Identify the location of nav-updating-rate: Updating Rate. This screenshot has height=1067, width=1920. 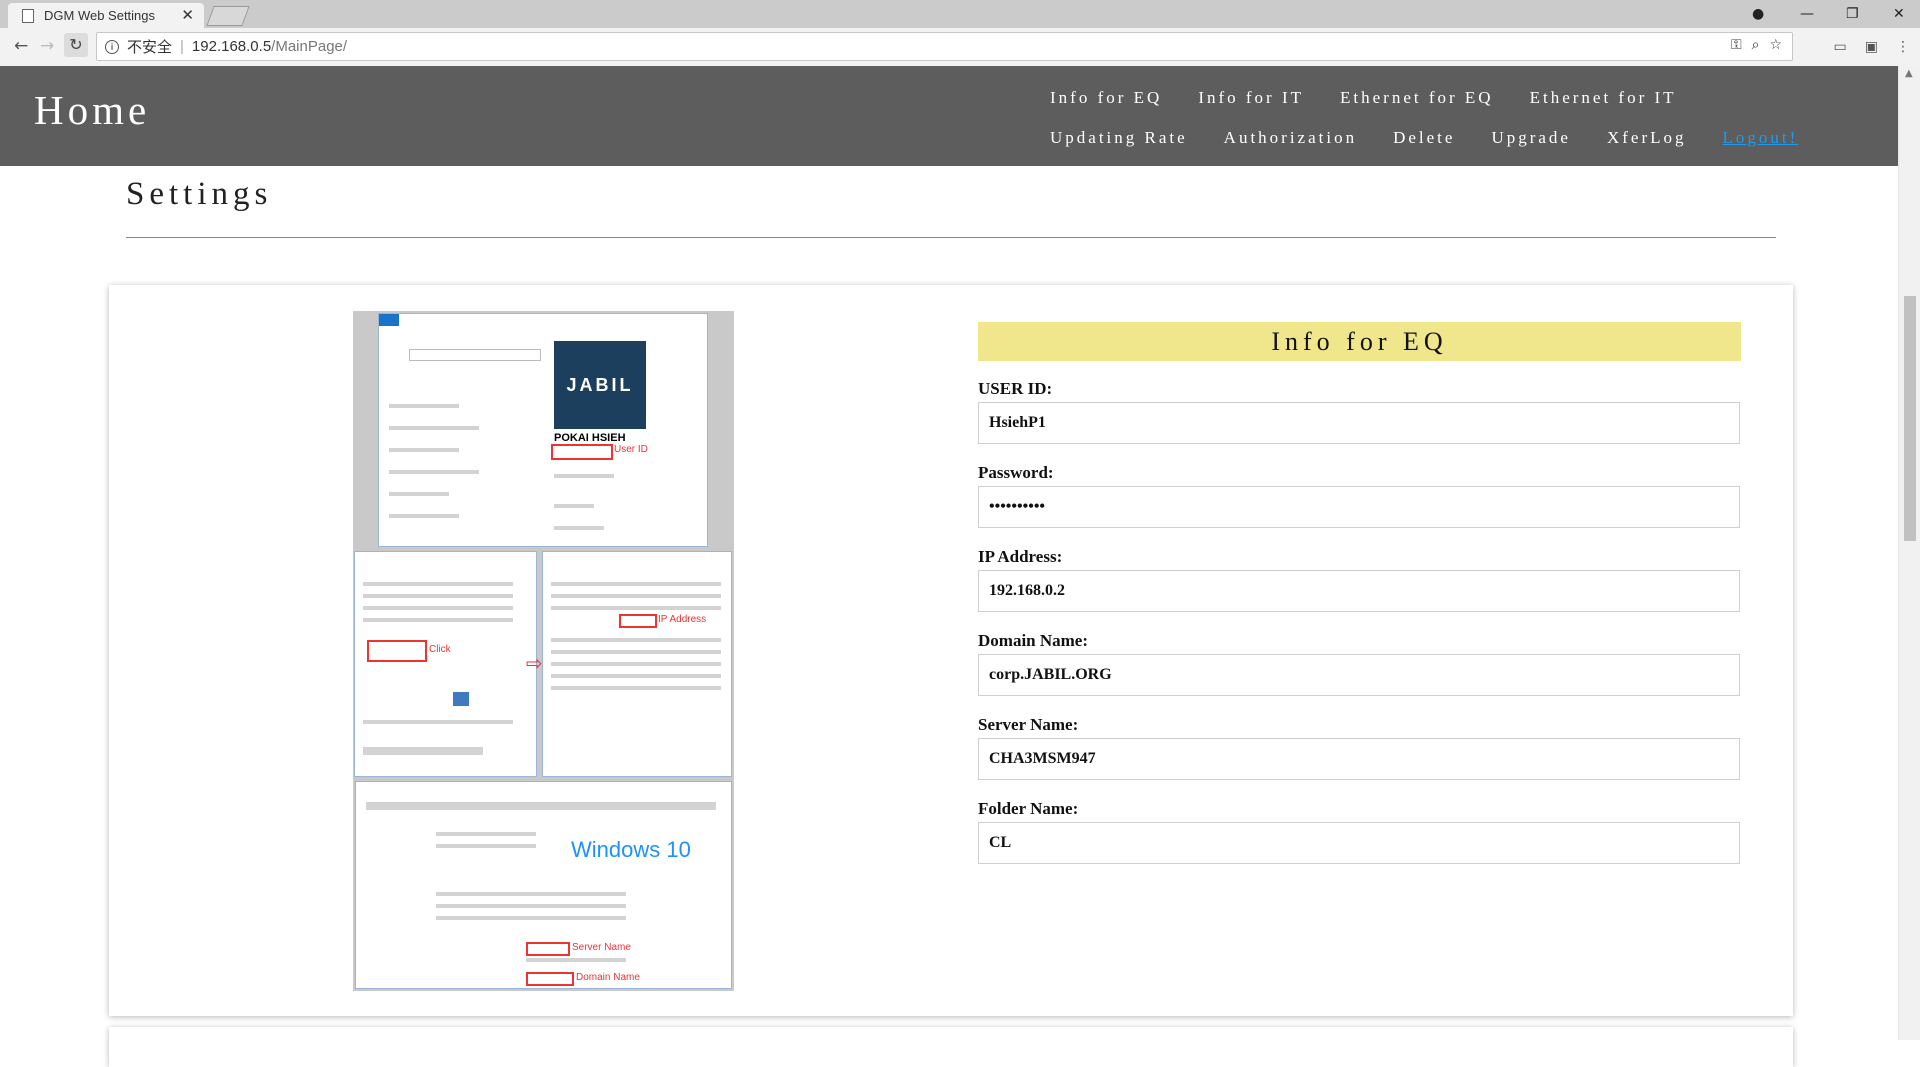
(1119, 138).